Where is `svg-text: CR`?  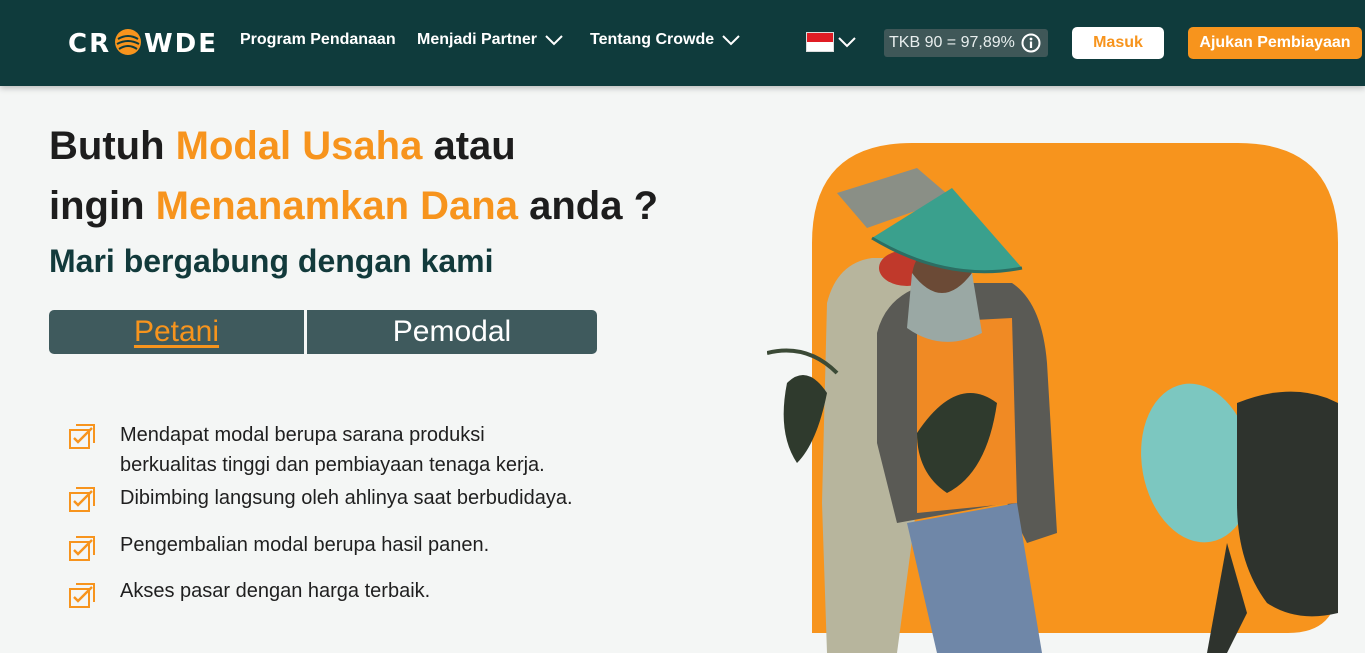 svg-text: CR is located at coordinates (89, 43).